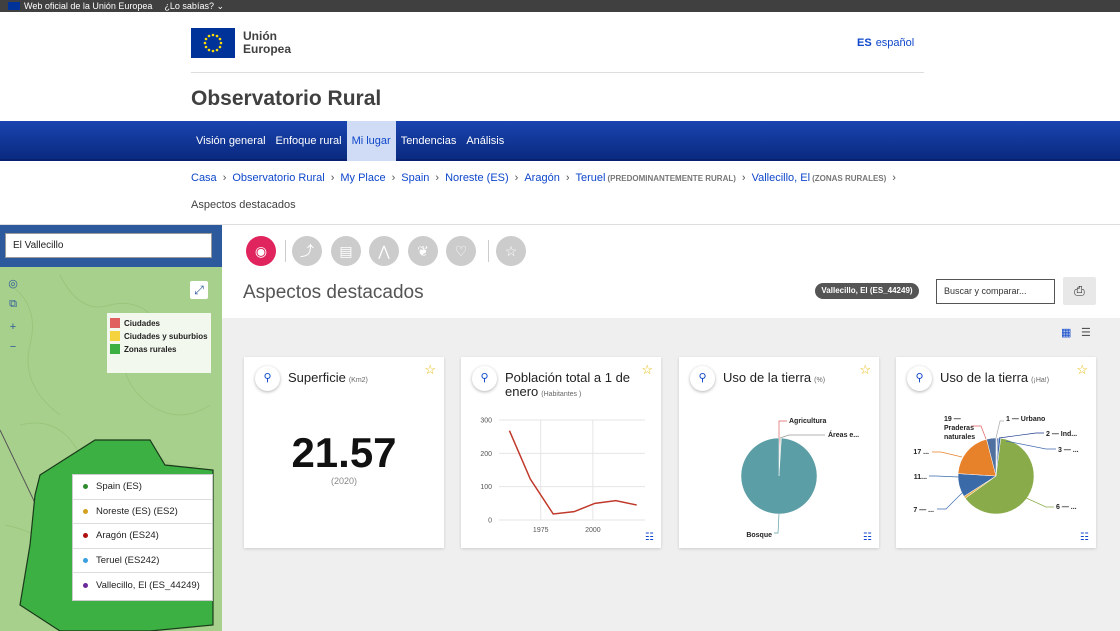 This screenshot has width=1120, height=631. Describe the element at coordinates (278, 178) in the screenshot. I see `breadcrumb-observatorio: Observatorio Rural` at that location.